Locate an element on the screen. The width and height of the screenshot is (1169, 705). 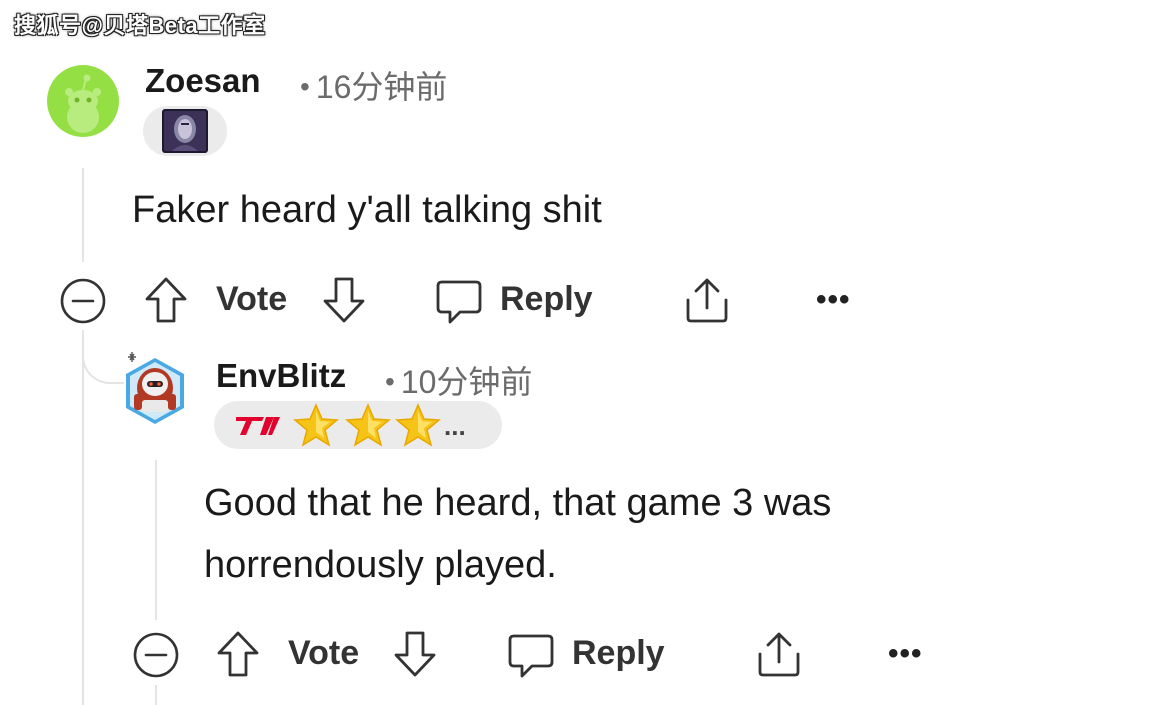
username: Zoesan is located at coordinates (203, 81).